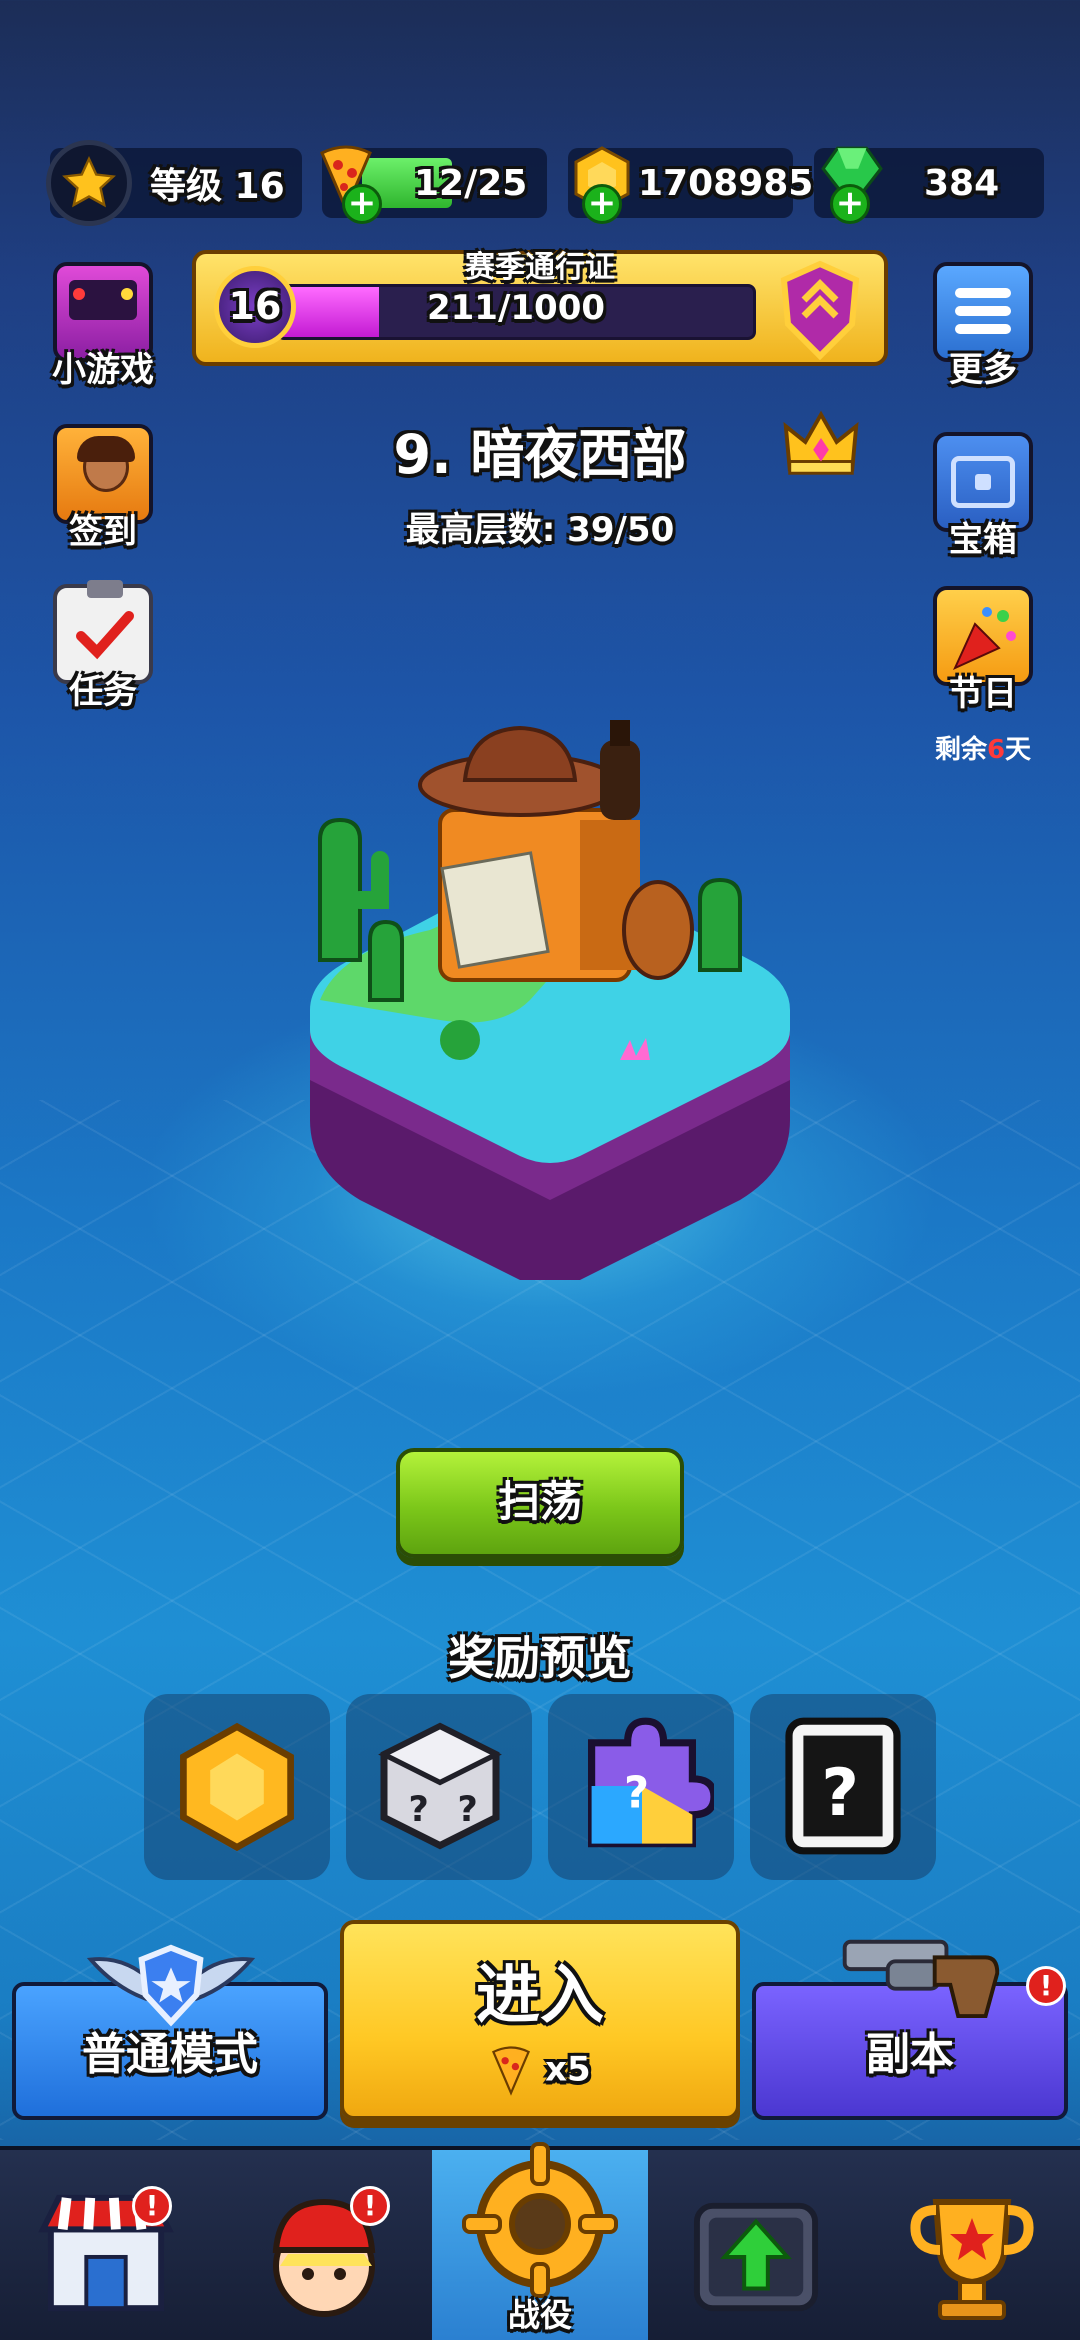  I want to click on reward-slot-dice: ? ?, so click(439, 1787).